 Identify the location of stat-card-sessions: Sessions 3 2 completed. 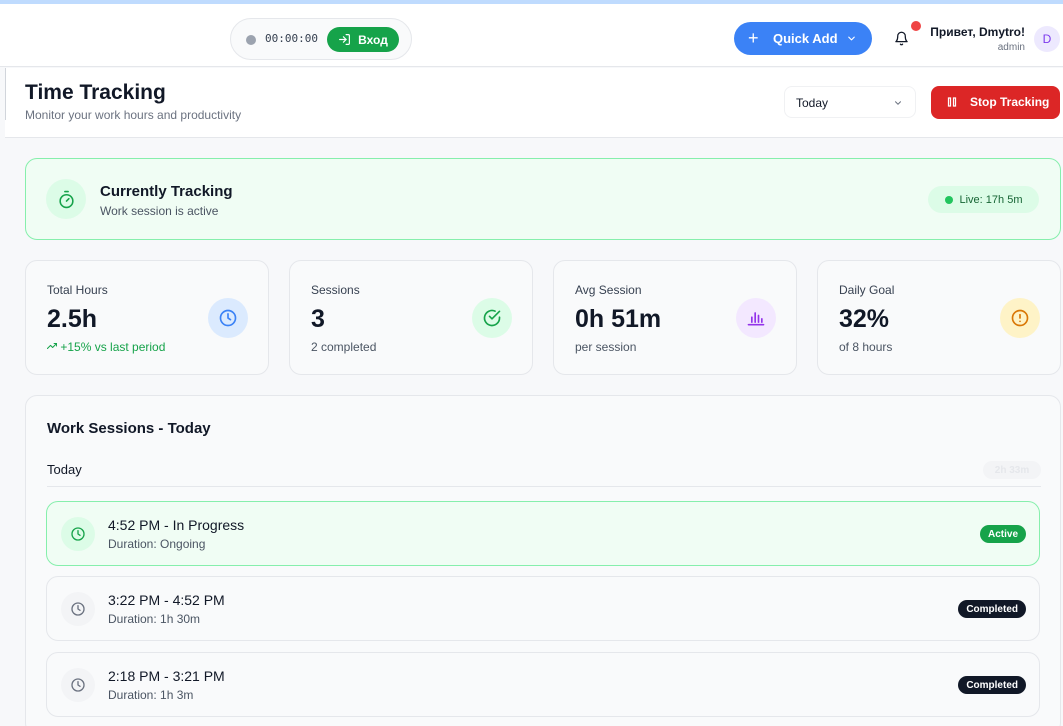
(411, 317).